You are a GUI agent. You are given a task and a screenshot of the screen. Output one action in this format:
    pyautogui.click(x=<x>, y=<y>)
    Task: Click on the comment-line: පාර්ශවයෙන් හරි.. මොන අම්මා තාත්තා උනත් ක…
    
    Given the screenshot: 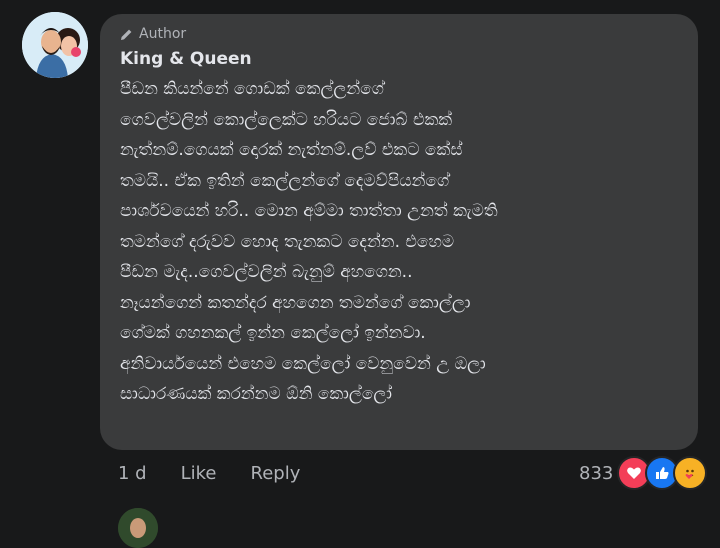 What is the action you would take?
    pyautogui.click(x=309, y=211)
    